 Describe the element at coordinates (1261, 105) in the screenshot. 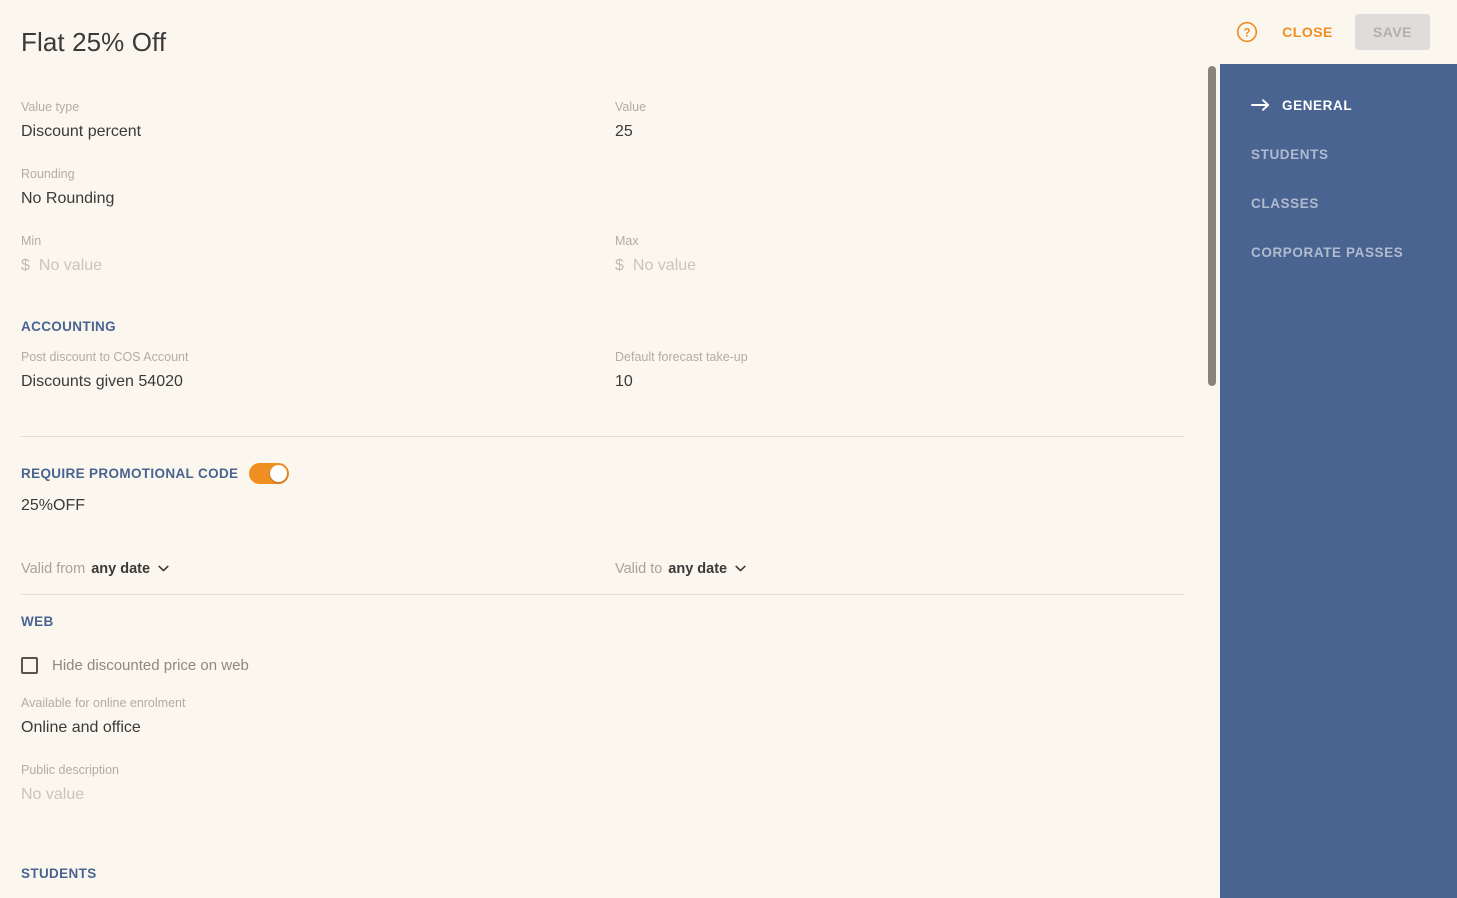

I see `arrow-right-icon` at that location.